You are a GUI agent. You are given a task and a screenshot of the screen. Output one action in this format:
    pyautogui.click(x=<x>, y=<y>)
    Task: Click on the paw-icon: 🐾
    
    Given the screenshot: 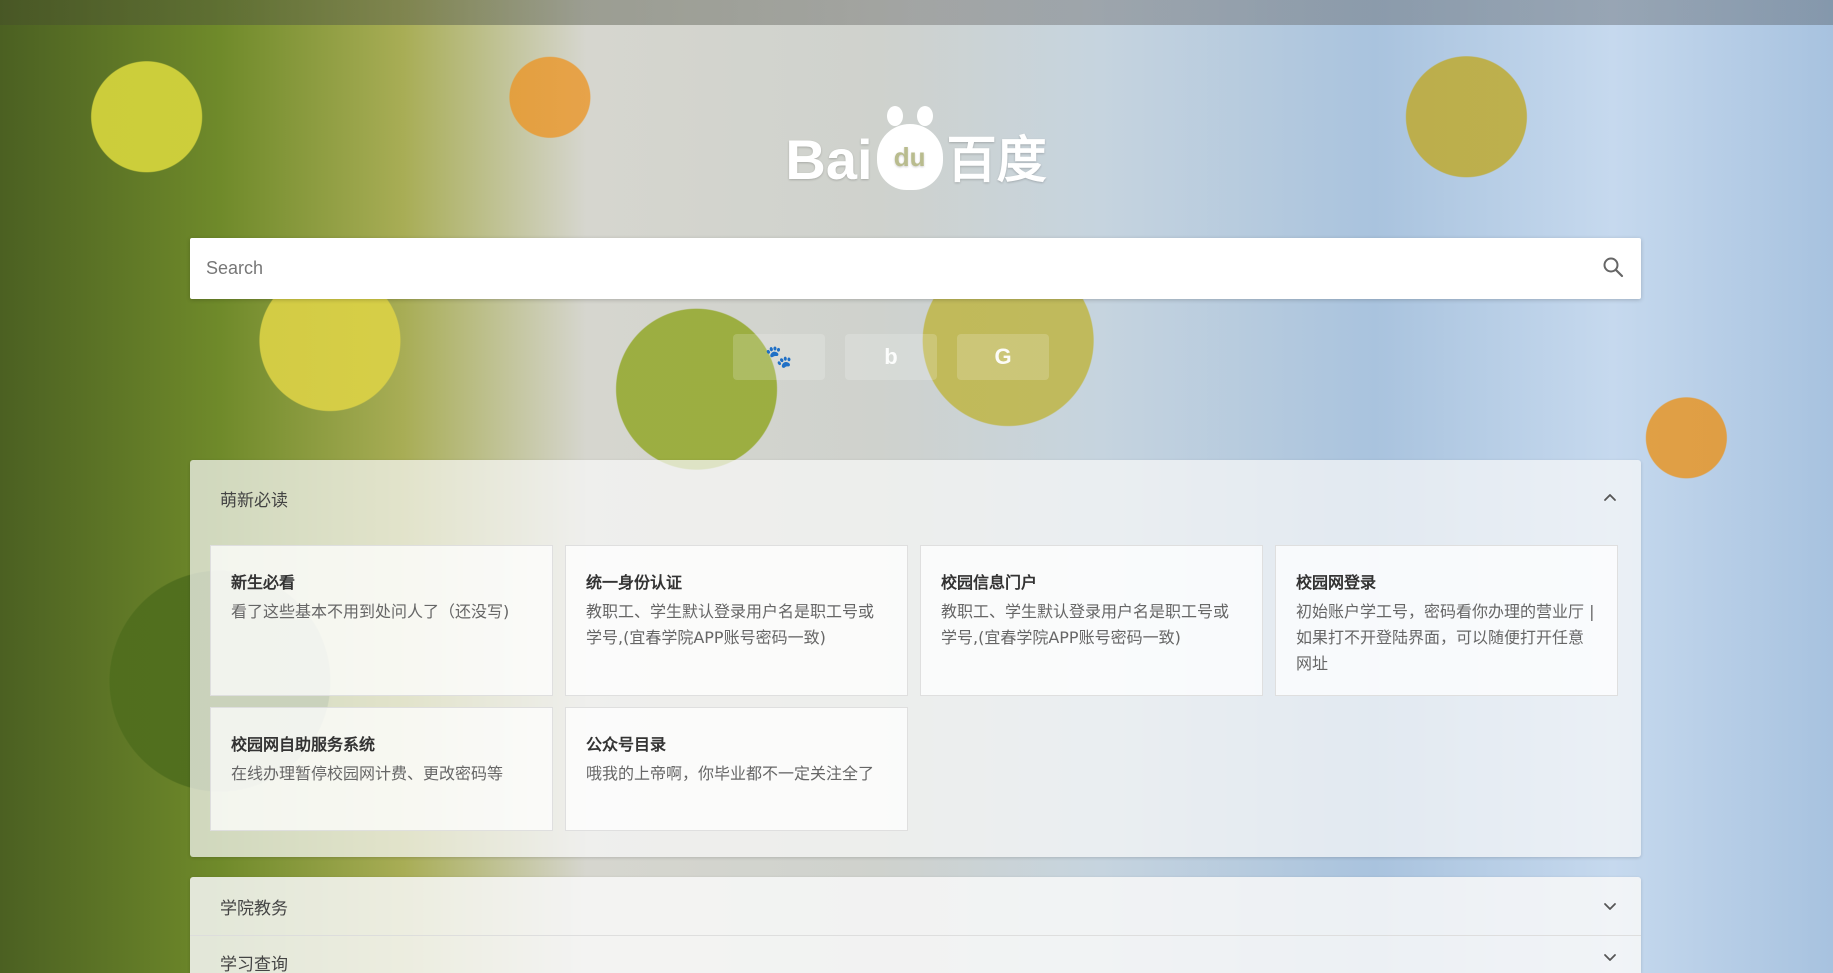 What is the action you would take?
    pyautogui.click(x=779, y=356)
    